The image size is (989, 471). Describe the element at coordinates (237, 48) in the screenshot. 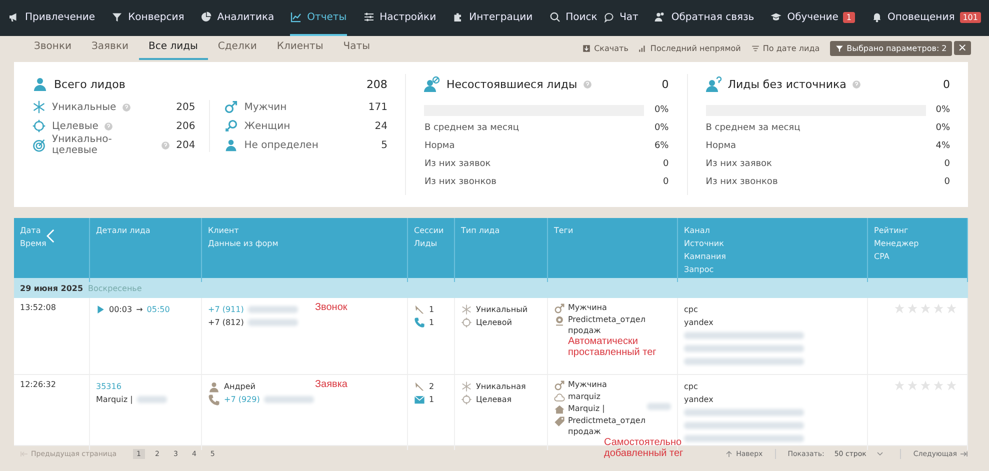

I see `tab: Сделки` at that location.